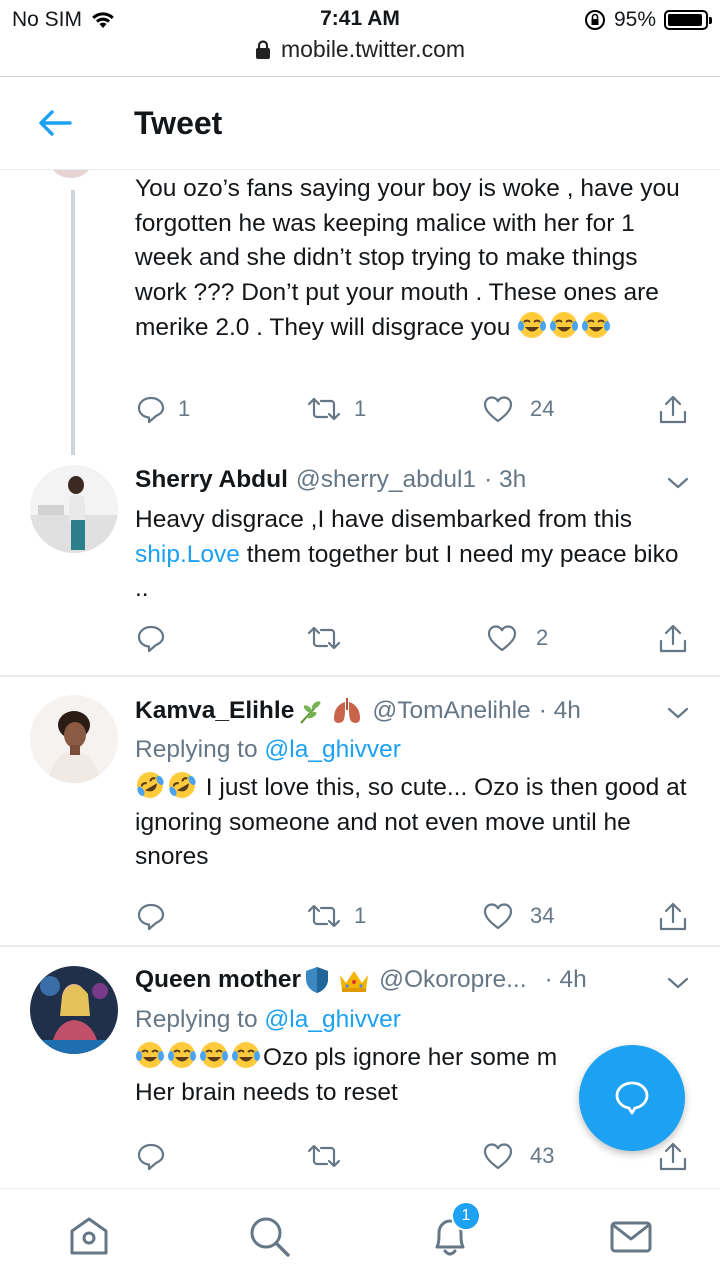 The height and width of the screenshot is (1280, 720). Describe the element at coordinates (262, 49) in the screenshot. I see `lock-icon` at that location.